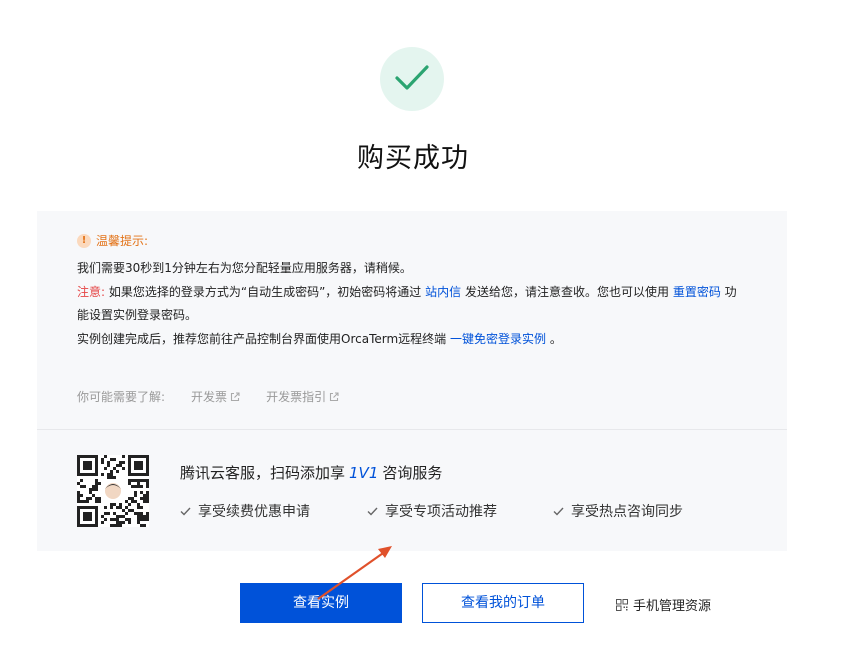 Image resolution: width=846 pixels, height=662 pixels. What do you see at coordinates (443, 292) in the screenshot?
I see `site-message-link: 站内信` at bounding box center [443, 292].